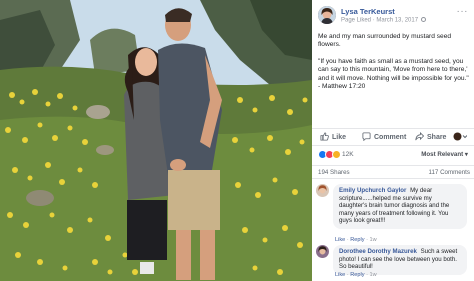 The image size is (474, 281). What do you see at coordinates (356, 20) in the screenshot?
I see `visibility-label: Page Liked` at bounding box center [356, 20].